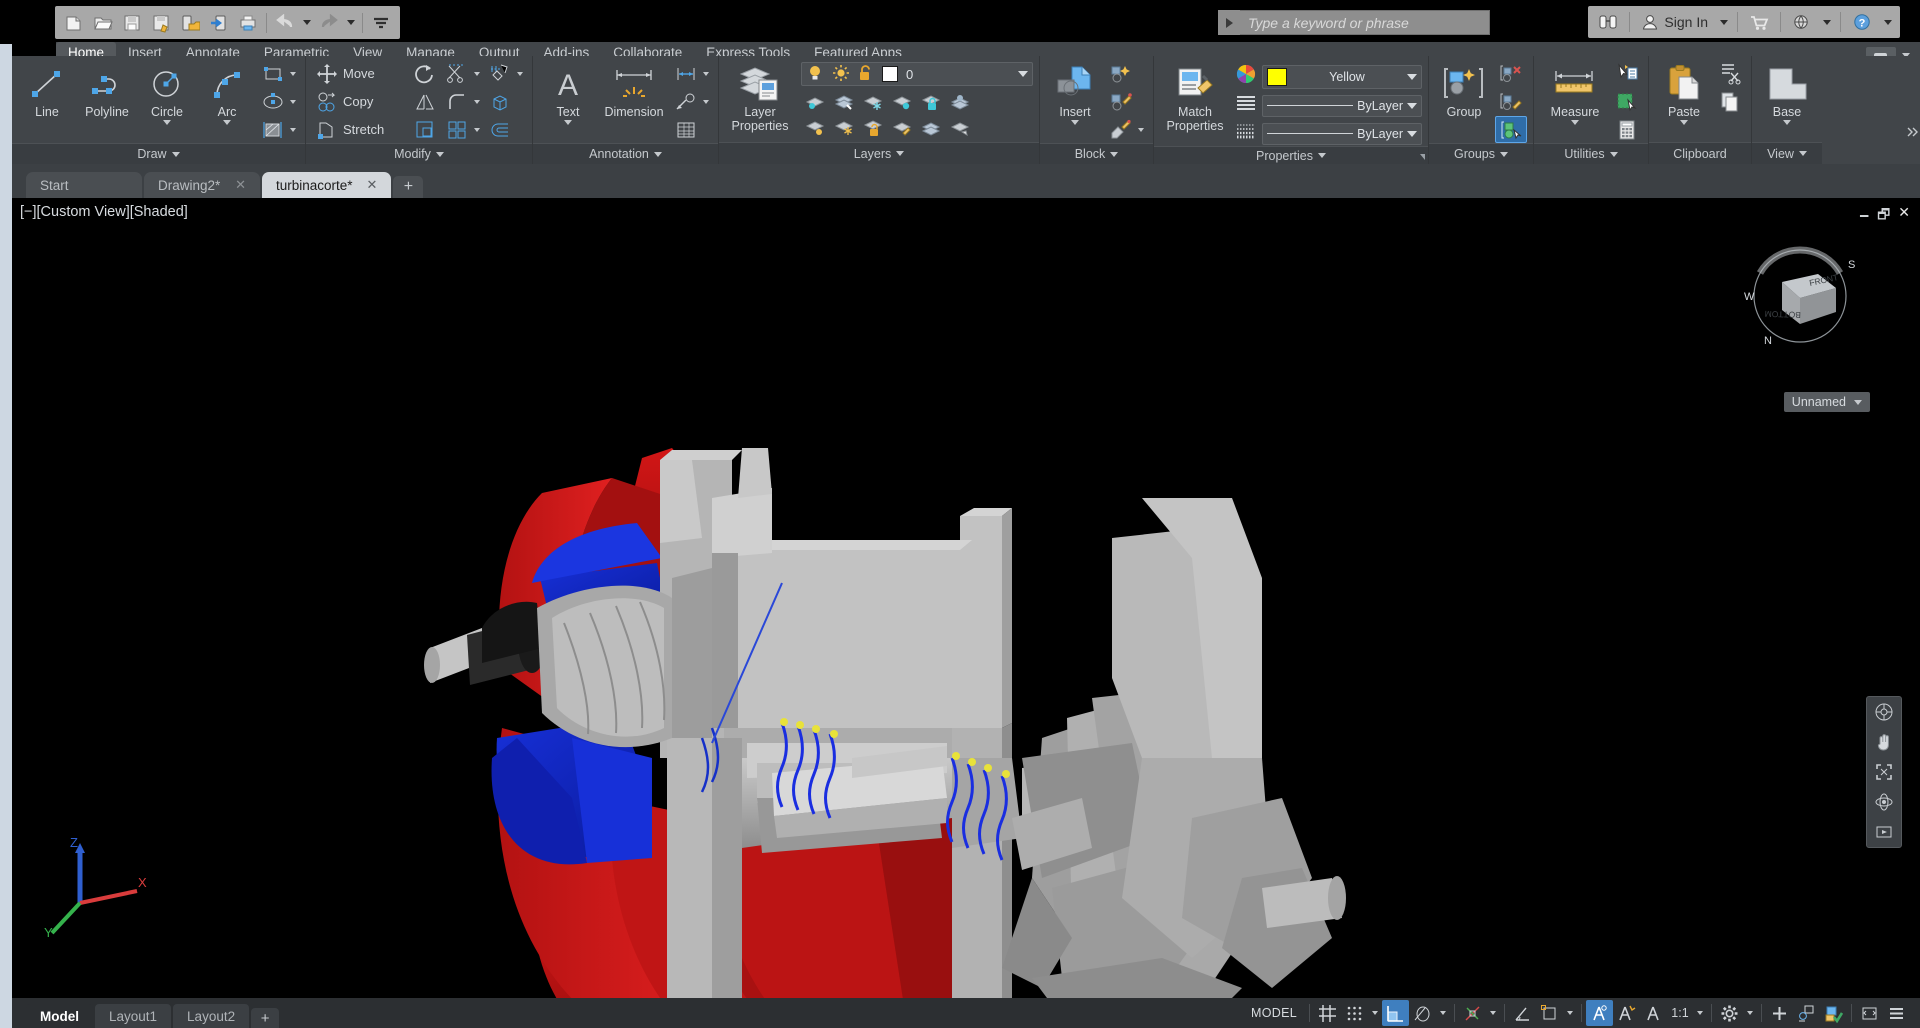 The width and height of the screenshot is (1920, 1028). I want to click on polar-tracking-dropdown-icon, so click(1443, 1013).